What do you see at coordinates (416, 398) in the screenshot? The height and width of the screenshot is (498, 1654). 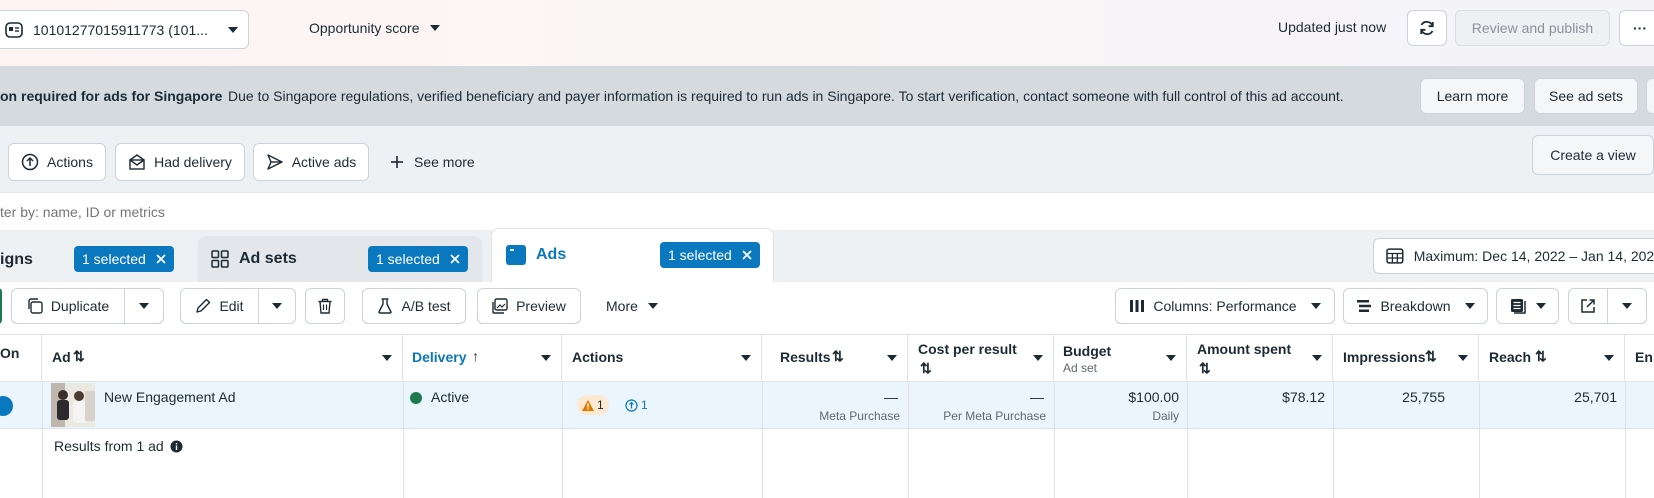 I see `delivery-status-dot` at bounding box center [416, 398].